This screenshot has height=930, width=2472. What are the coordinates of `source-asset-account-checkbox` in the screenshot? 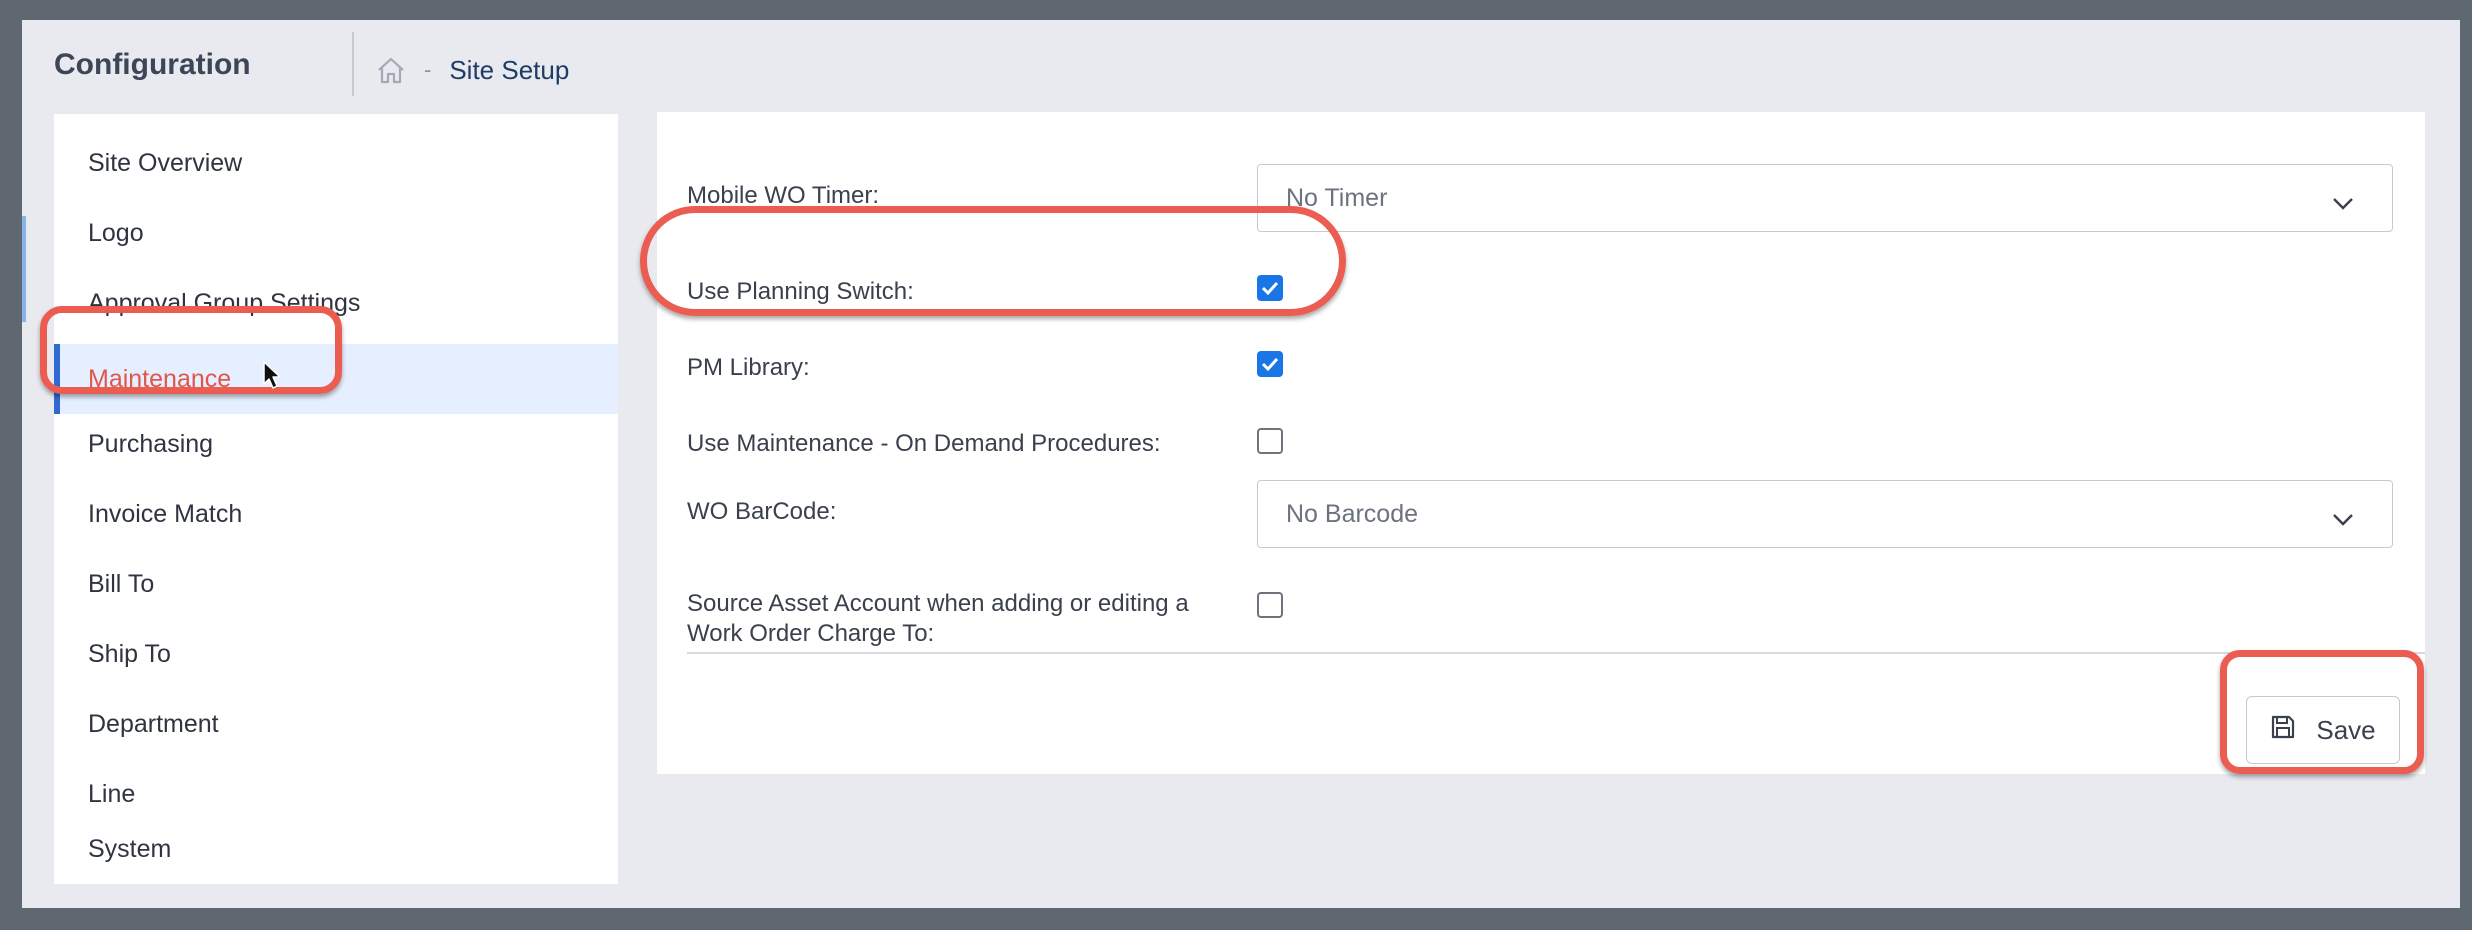 It's located at (1270, 605).